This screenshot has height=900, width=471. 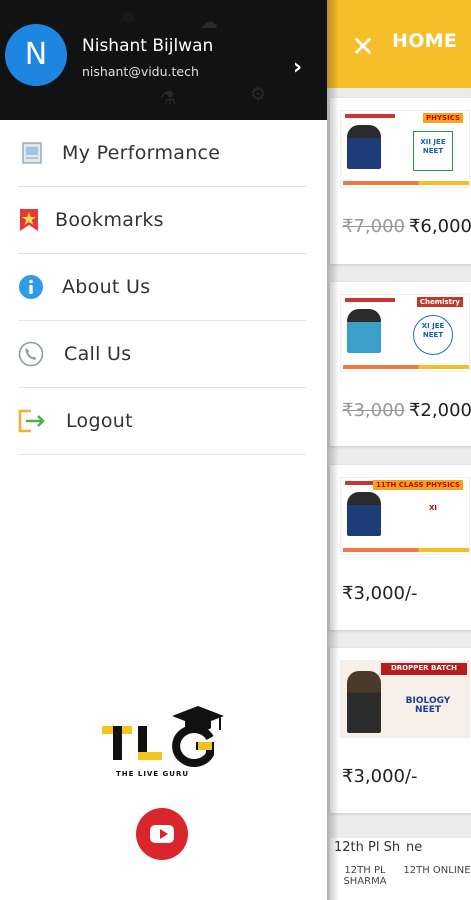 I want to click on strip-item: ne 12TH ONLINE, so click(x=436, y=869).